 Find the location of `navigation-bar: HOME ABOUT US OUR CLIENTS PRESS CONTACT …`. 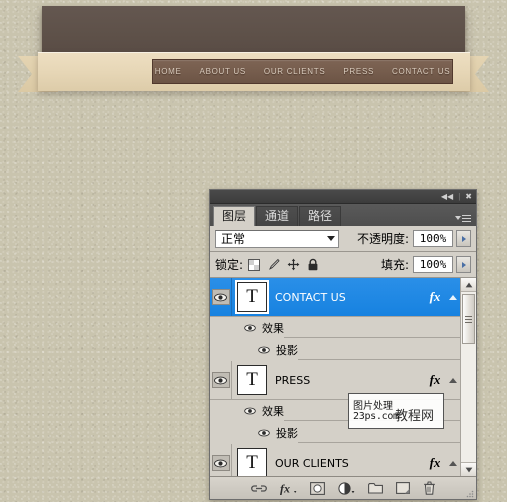

navigation-bar: HOME ABOUT US OUR CLIENTS PRESS CONTACT … is located at coordinates (302, 71).